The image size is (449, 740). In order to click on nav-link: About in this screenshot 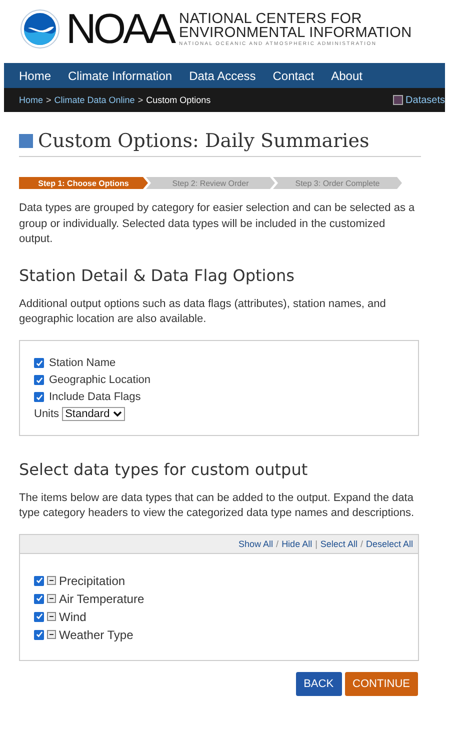, I will do `click(346, 75)`.